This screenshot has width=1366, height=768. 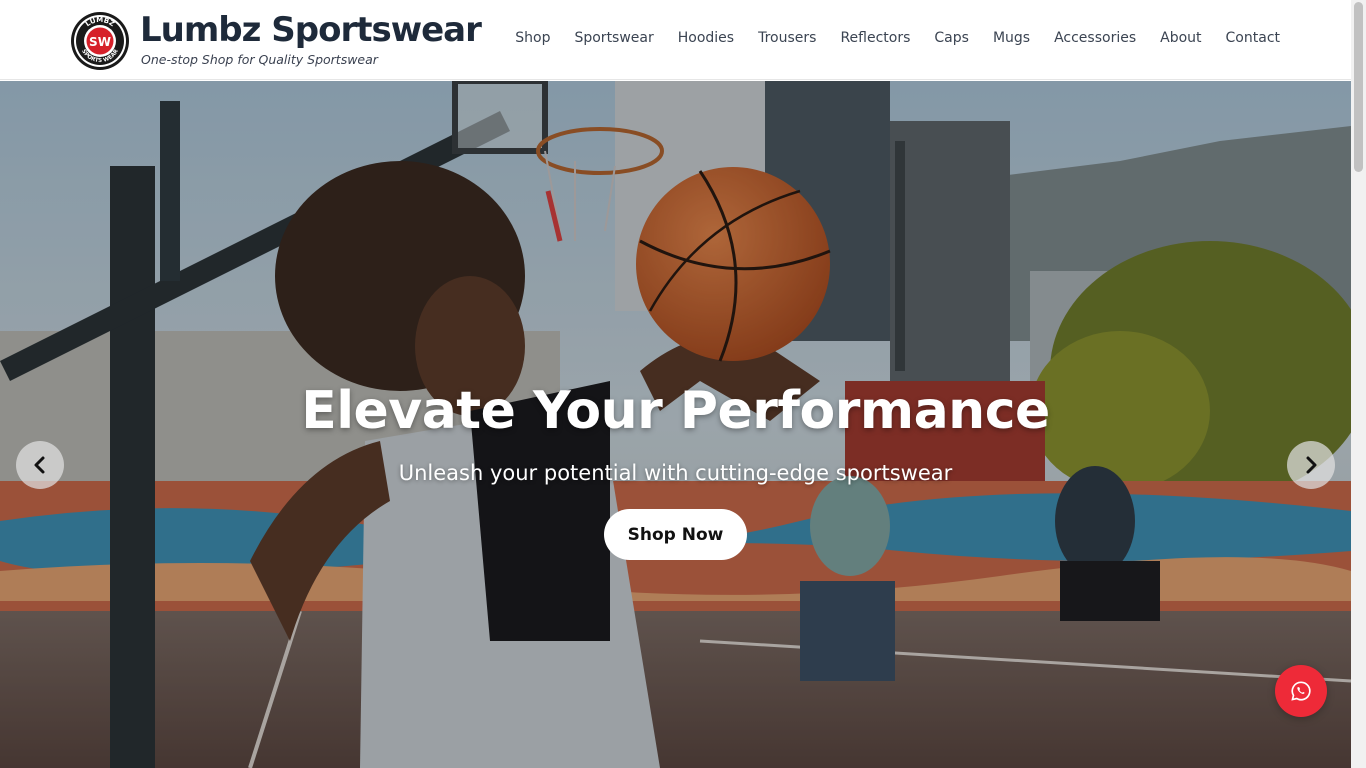 I want to click on nav-item-mugs: Mugs, so click(x=1011, y=38).